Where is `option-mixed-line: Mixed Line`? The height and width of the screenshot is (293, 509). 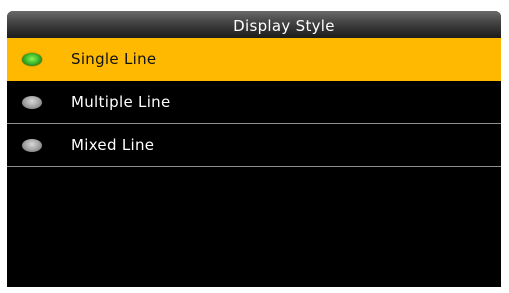
option-mixed-line: Mixed Line is located at coordinates (254, 145).